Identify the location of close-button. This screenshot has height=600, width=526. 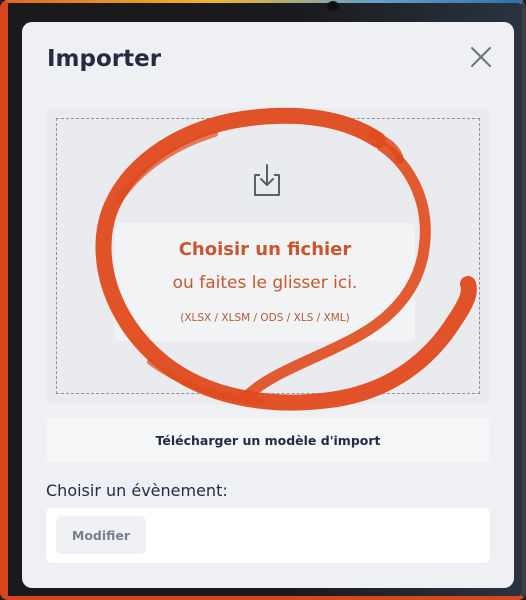
(481, 57).